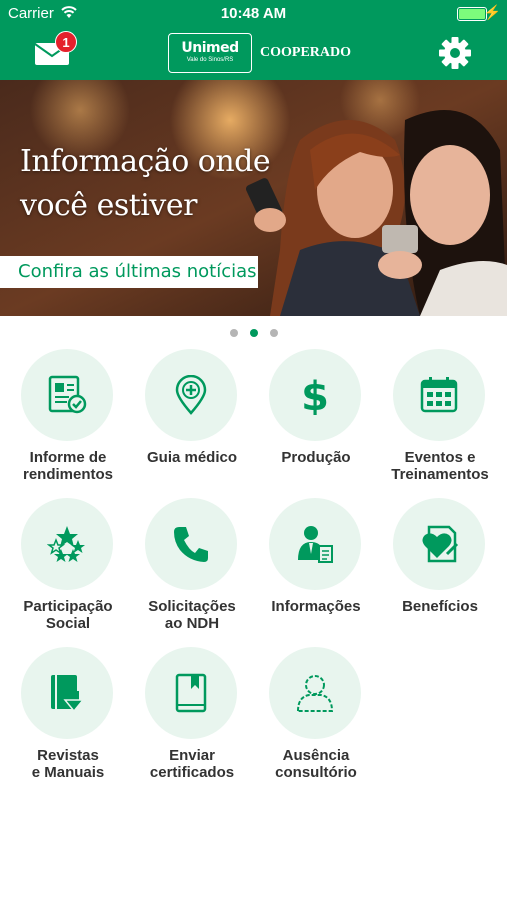  What do you see at coordinates (316, 606) in the screenshot?
I see `tile-label: Informações` at bounding box center [316, 606].